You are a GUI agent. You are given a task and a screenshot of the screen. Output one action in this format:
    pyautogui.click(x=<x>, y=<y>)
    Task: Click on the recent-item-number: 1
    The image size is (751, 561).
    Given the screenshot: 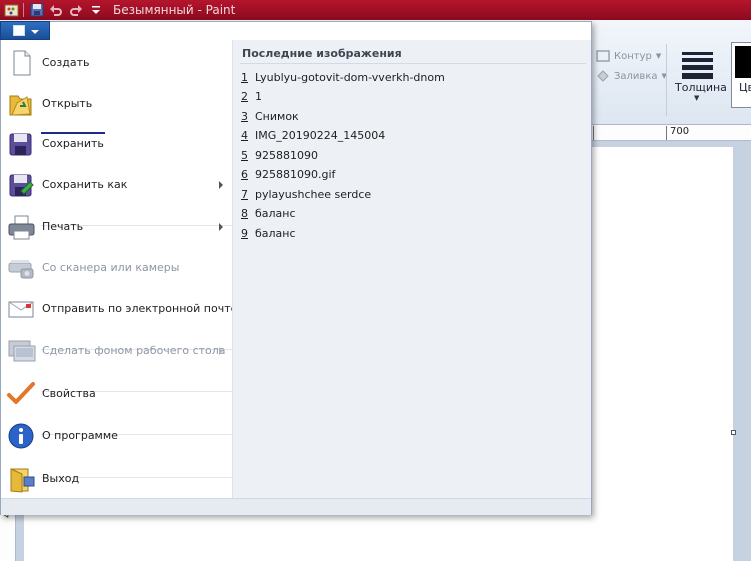 What is the action you would take?
    pyautogui.click(x=244, y=77)
    